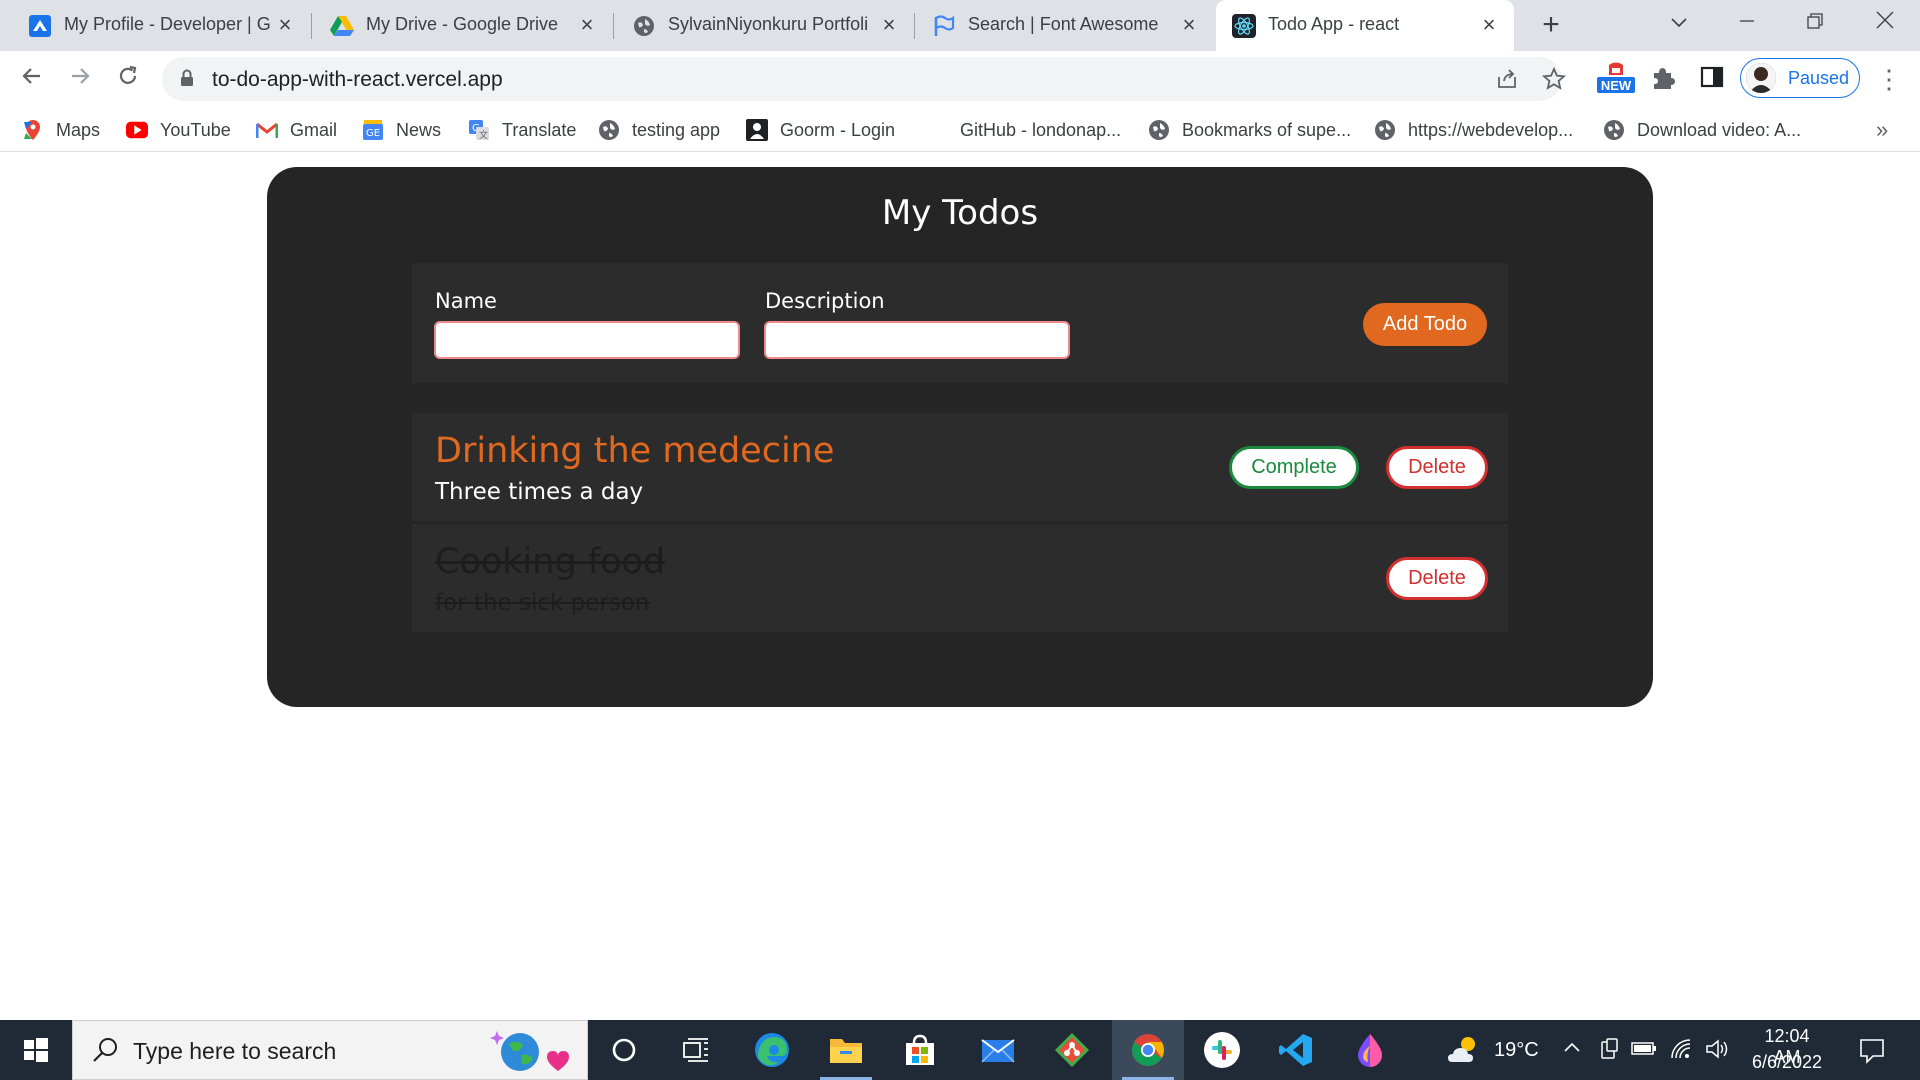 This screenshot has width=1920, height=1080. Describe the element at coordinates (757, 130) in the screenshot. I see `person-icon` at that location.